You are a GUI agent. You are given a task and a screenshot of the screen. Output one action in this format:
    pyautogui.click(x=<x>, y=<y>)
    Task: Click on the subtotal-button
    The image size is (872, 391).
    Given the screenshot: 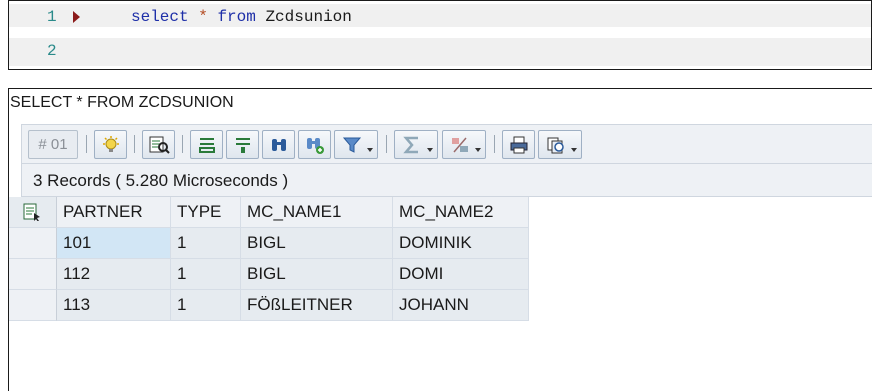 What is the action you would take?
    pyautogui.click(x=464, y=144)
    